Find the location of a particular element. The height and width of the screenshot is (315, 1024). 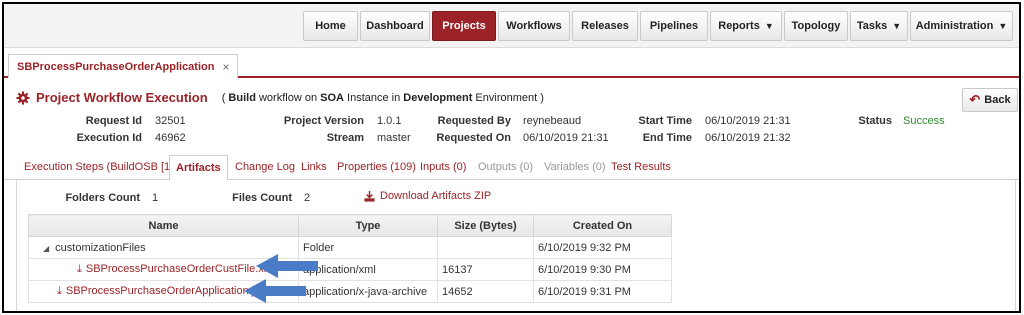

back-arrow-icon: ↶ is located at coordinates (975, 99).